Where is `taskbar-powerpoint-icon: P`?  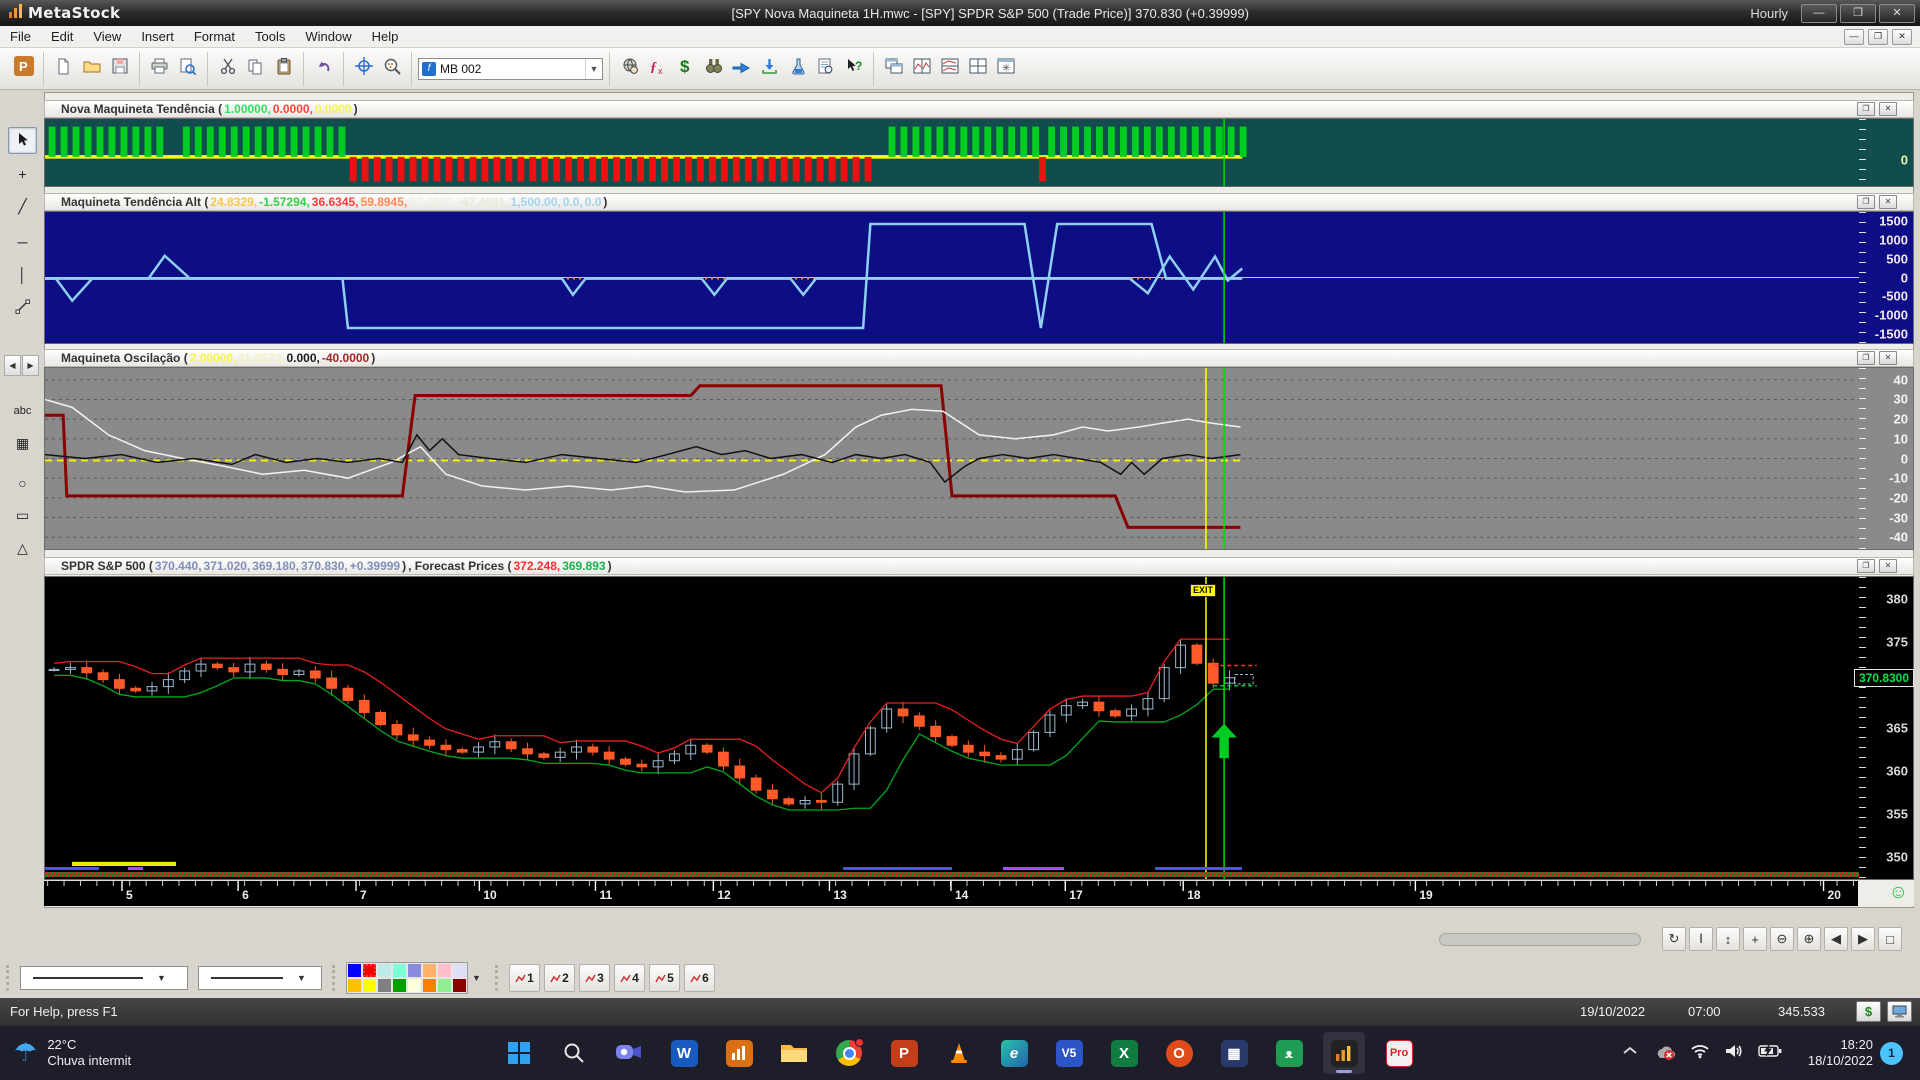
taskbar-powerpoint-icon: P is located at coordinates (904, 1053).